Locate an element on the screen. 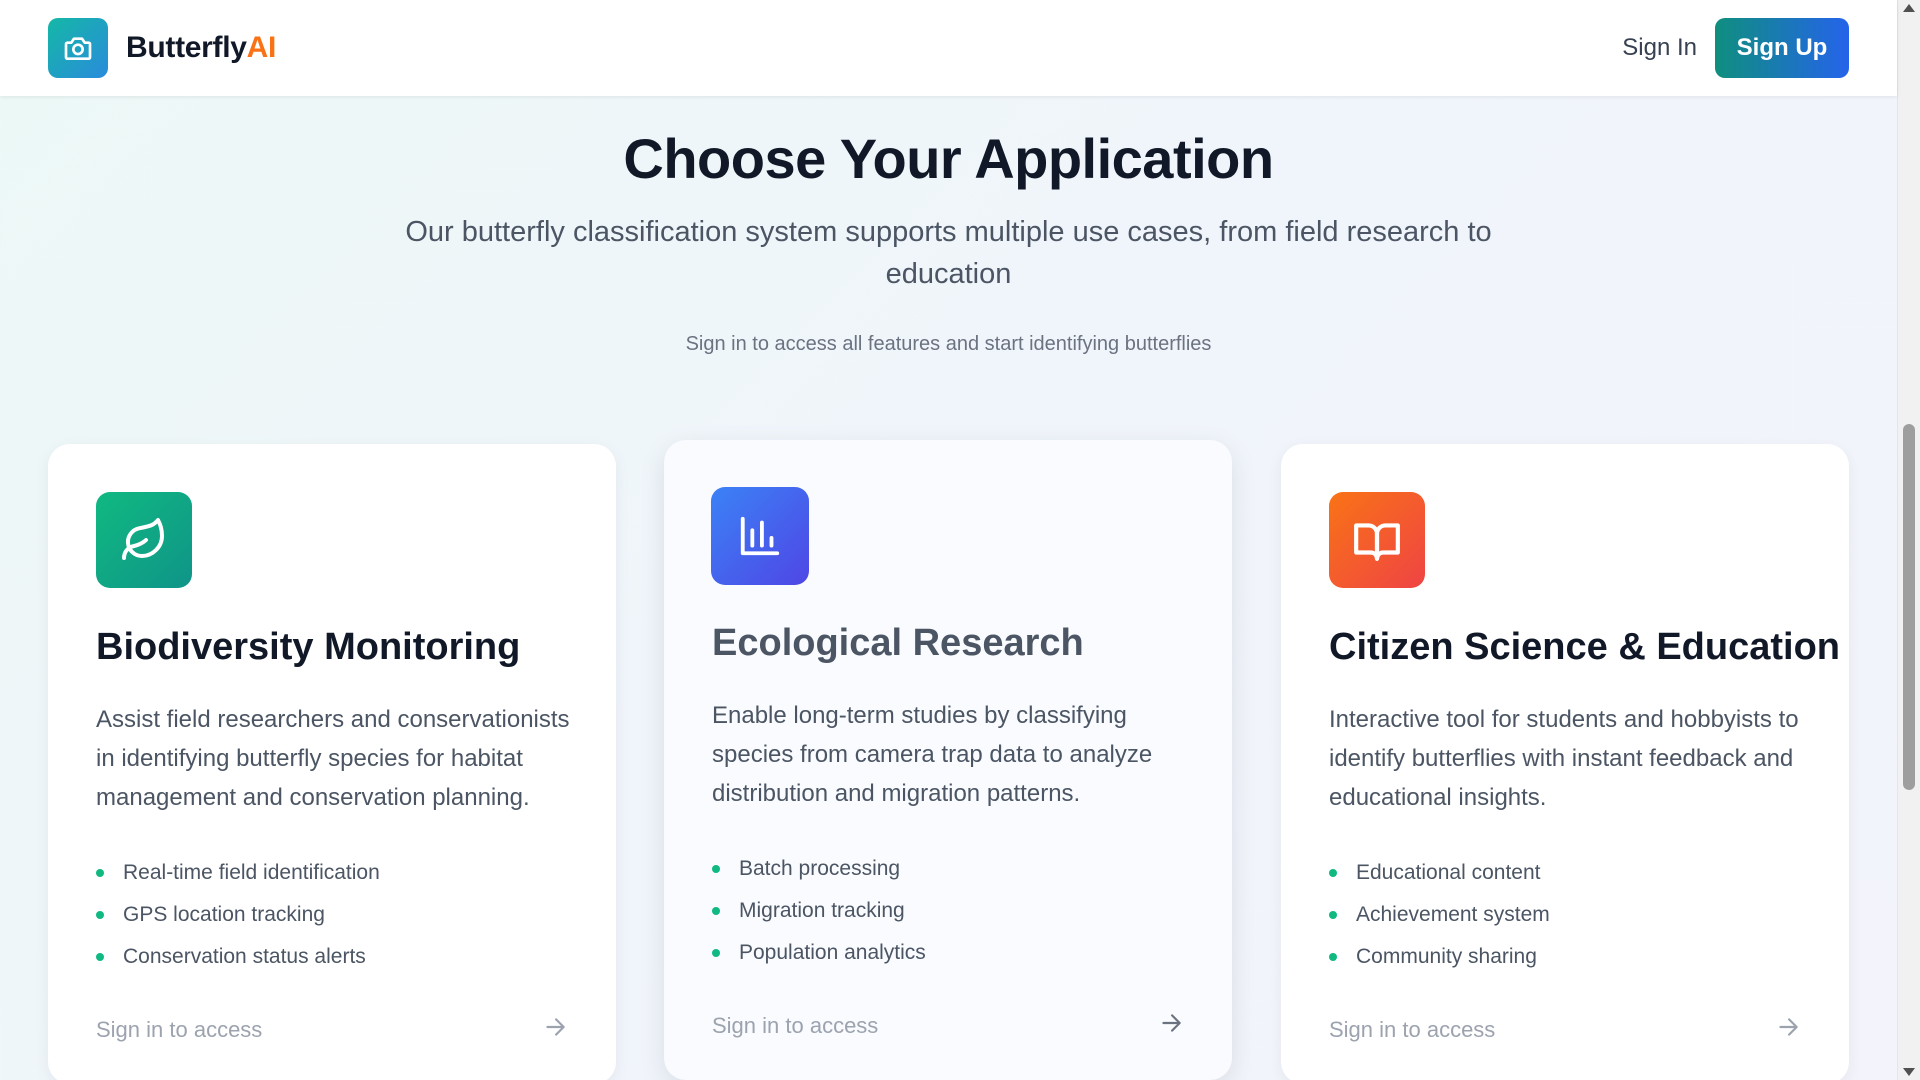 The height and width of the screenshot is (1080, 1920). feature-item: Migration tracking is located at coordinates (819, 911).